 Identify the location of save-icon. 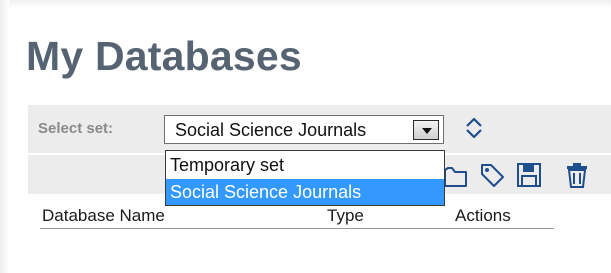
(529, 175).